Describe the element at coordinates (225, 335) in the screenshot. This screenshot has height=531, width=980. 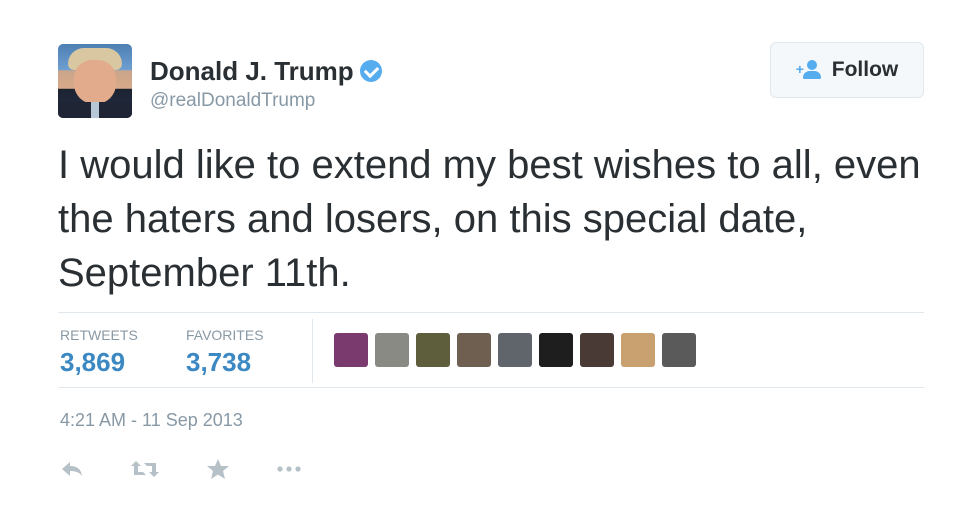
I see `favorites-label: FAVORITES` at that location.